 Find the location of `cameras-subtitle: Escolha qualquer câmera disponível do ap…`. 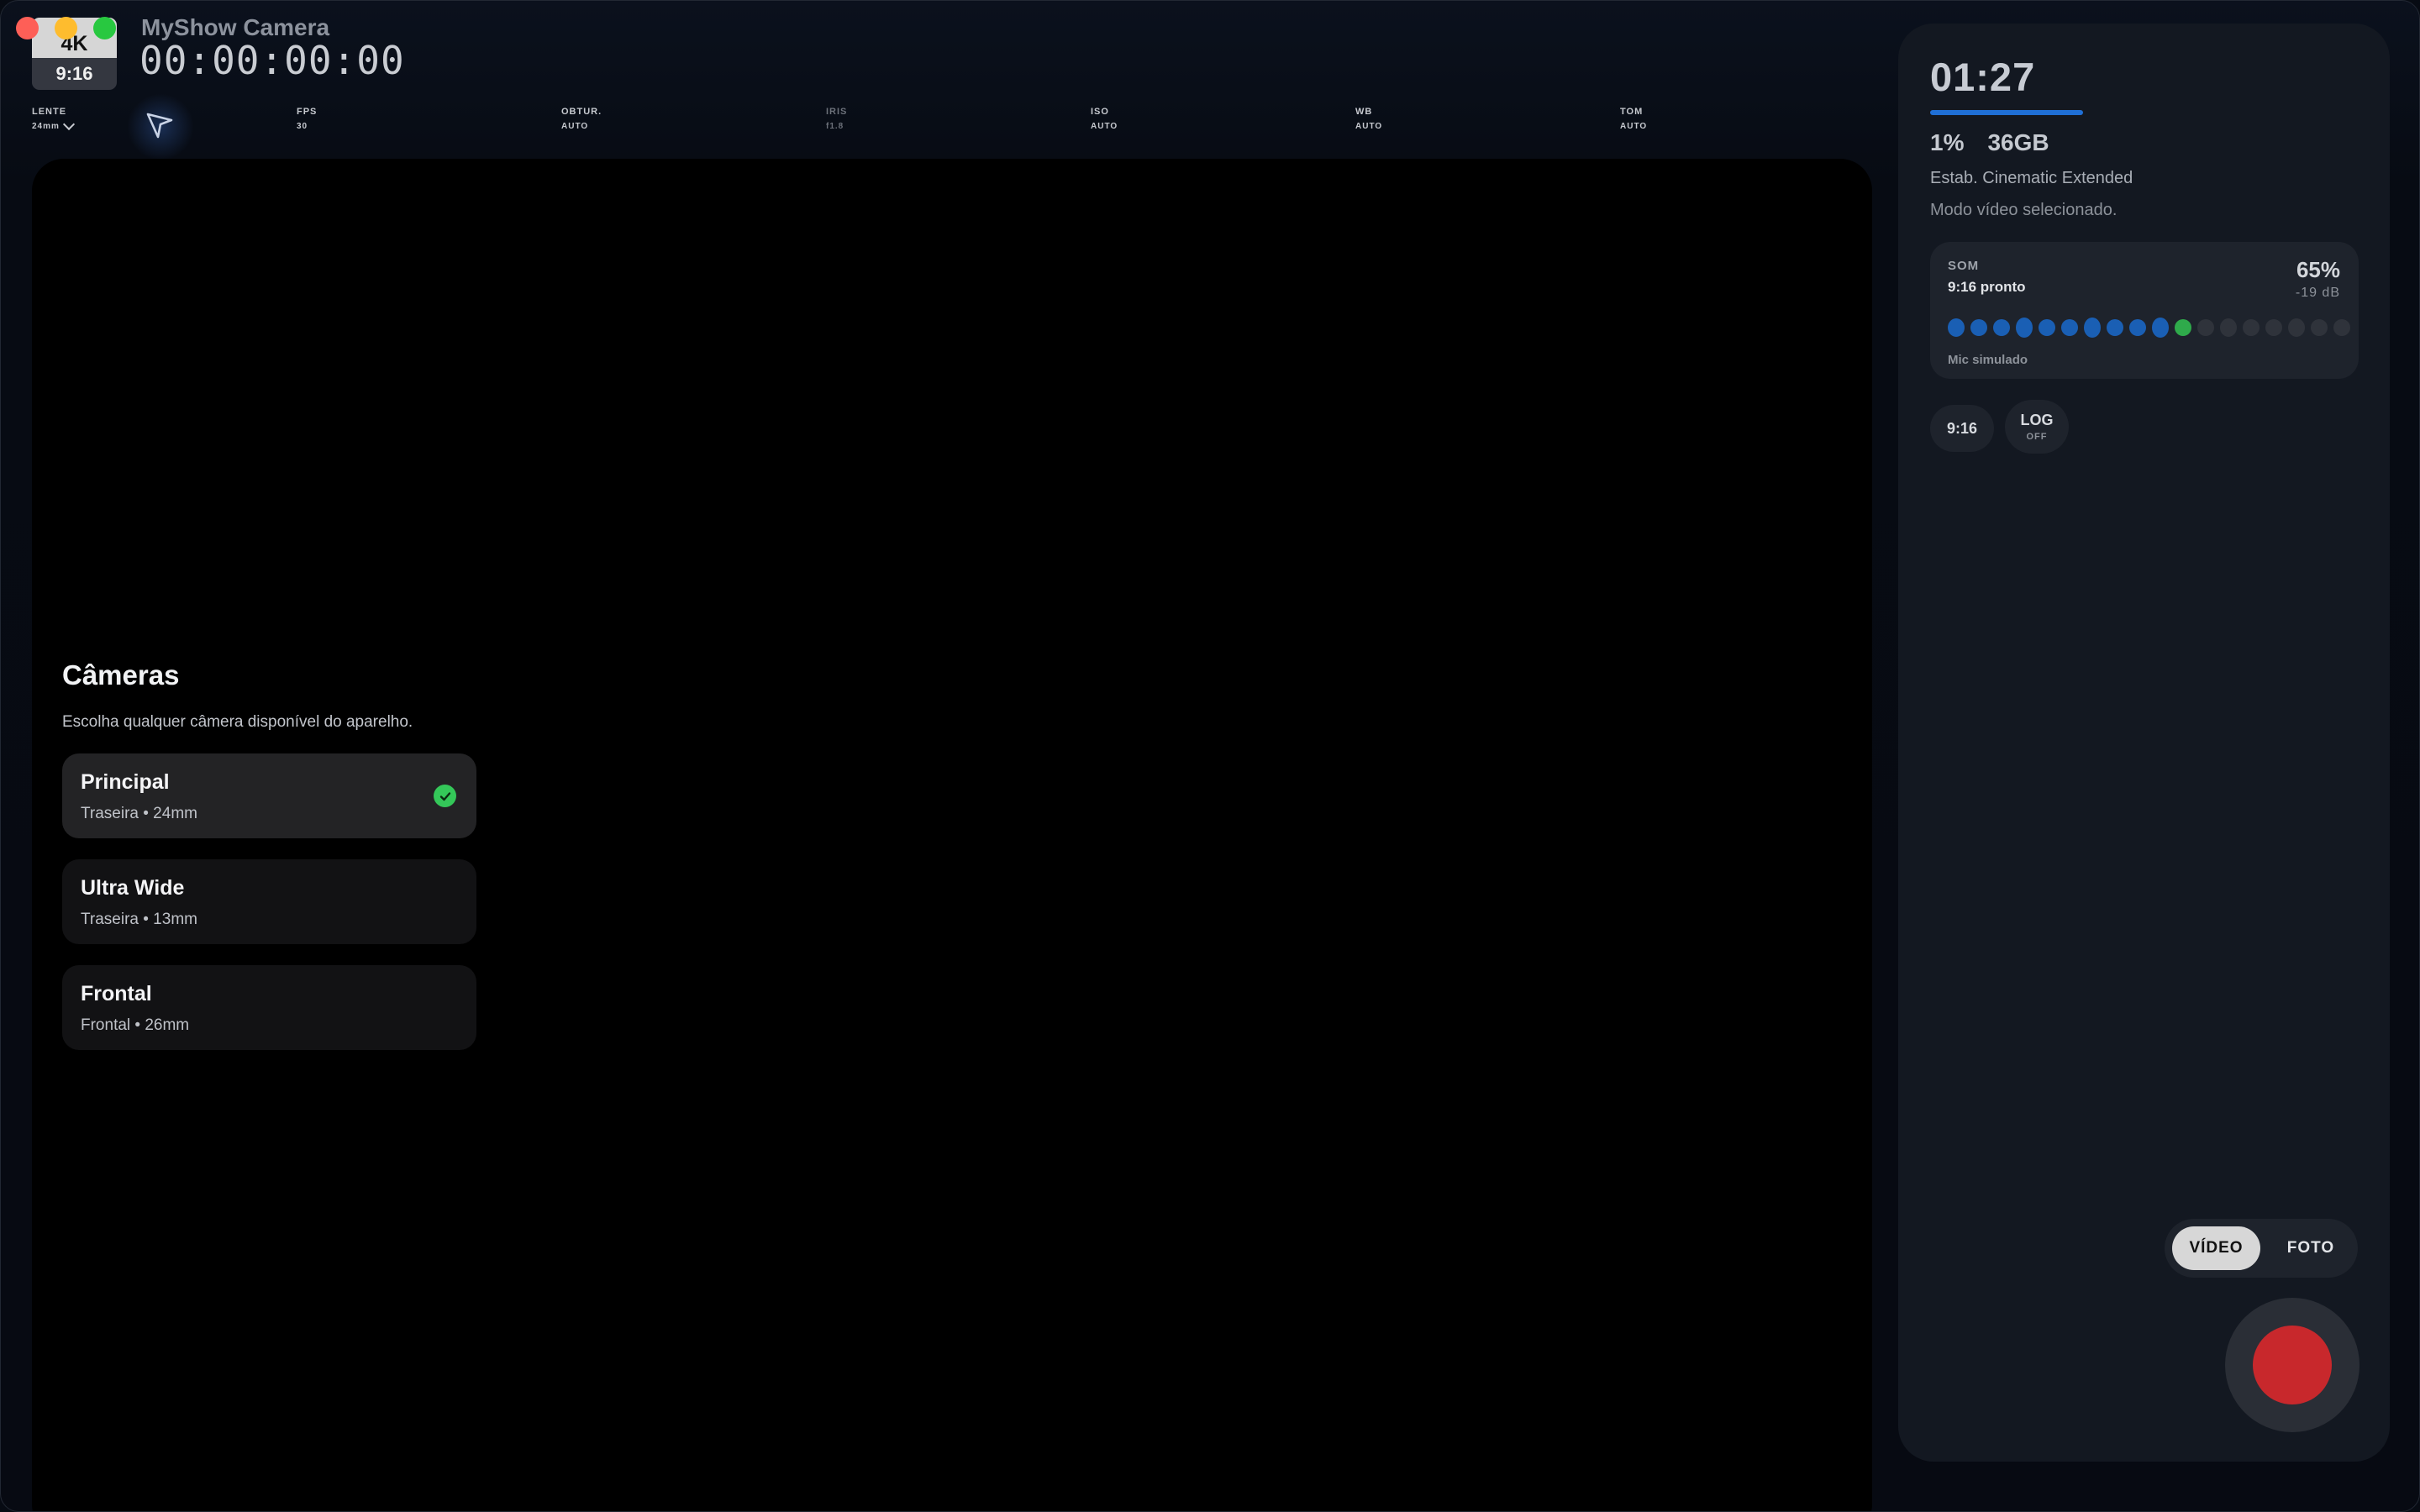

cameras-subtitle: Escolha qualquer câmera disponível do ap… is located at coordinates (238, 722).